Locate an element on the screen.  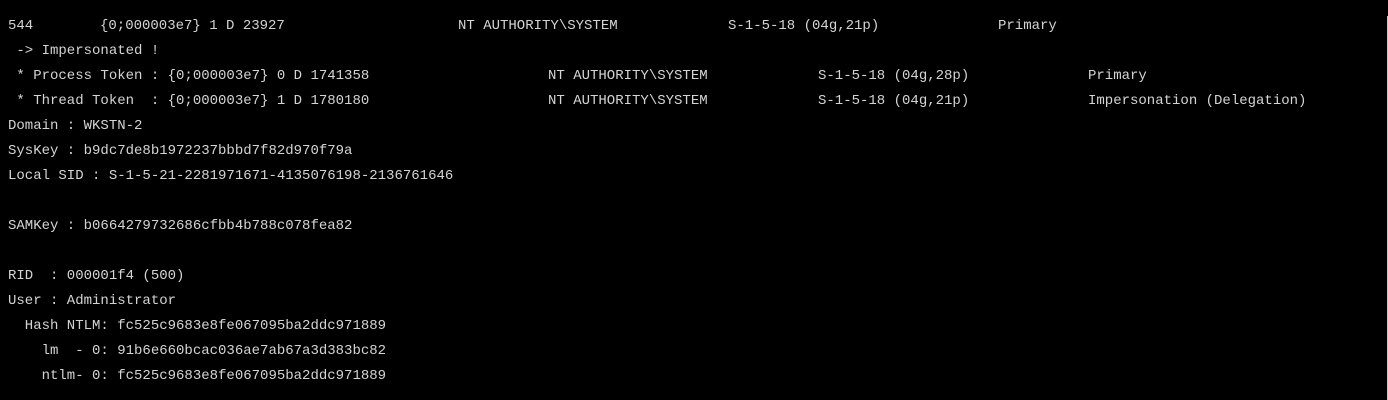
process-token-user: NT AUTHORITY\SYSTEM is located at coordinates (628, 76).